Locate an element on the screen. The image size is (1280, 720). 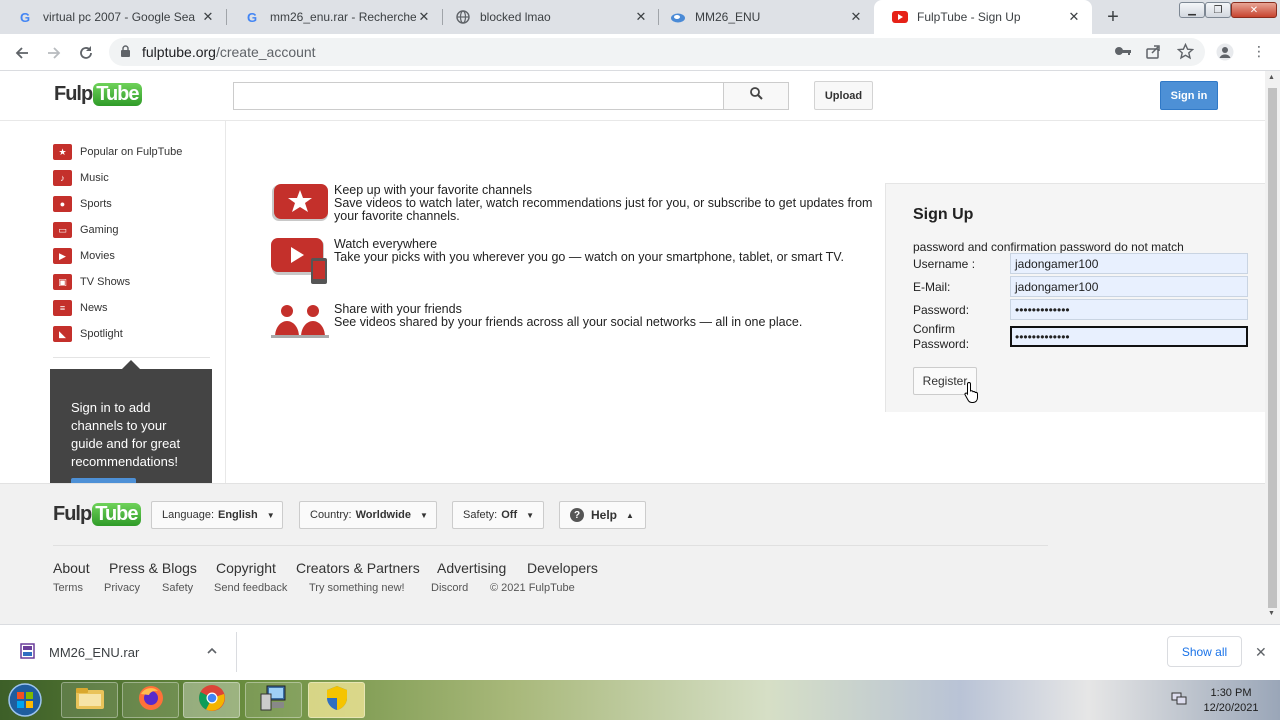
footer-link-developers: Developers is located at coordinates (562, 568).